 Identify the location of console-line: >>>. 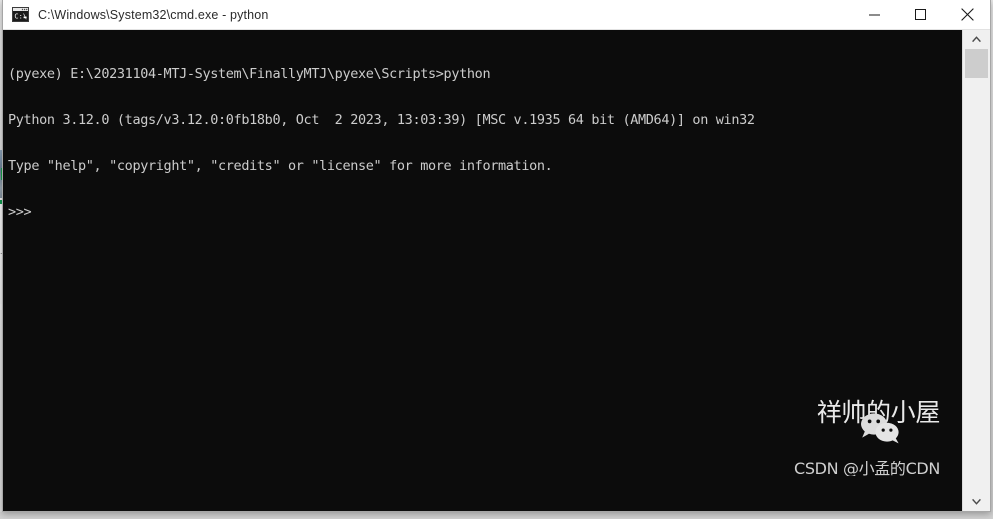
(20, 212).